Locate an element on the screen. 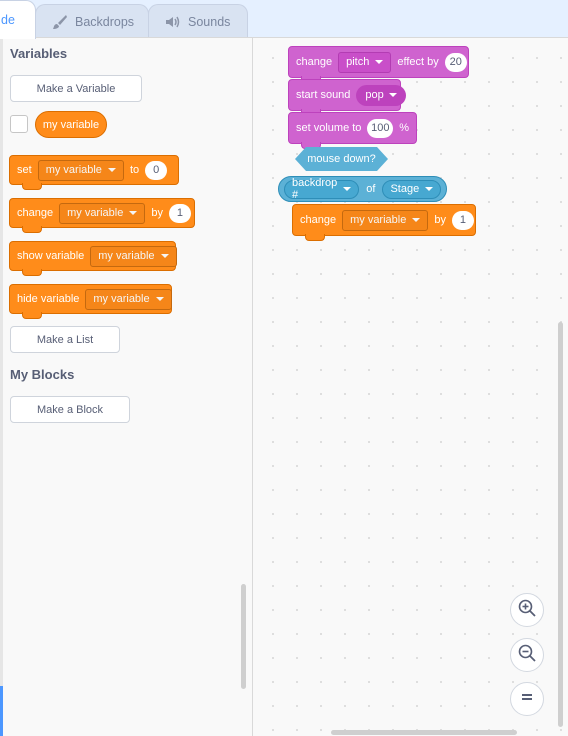 The image size is (568, 736). variable-reporter-block: my variable is located at coordinates (71, 124).